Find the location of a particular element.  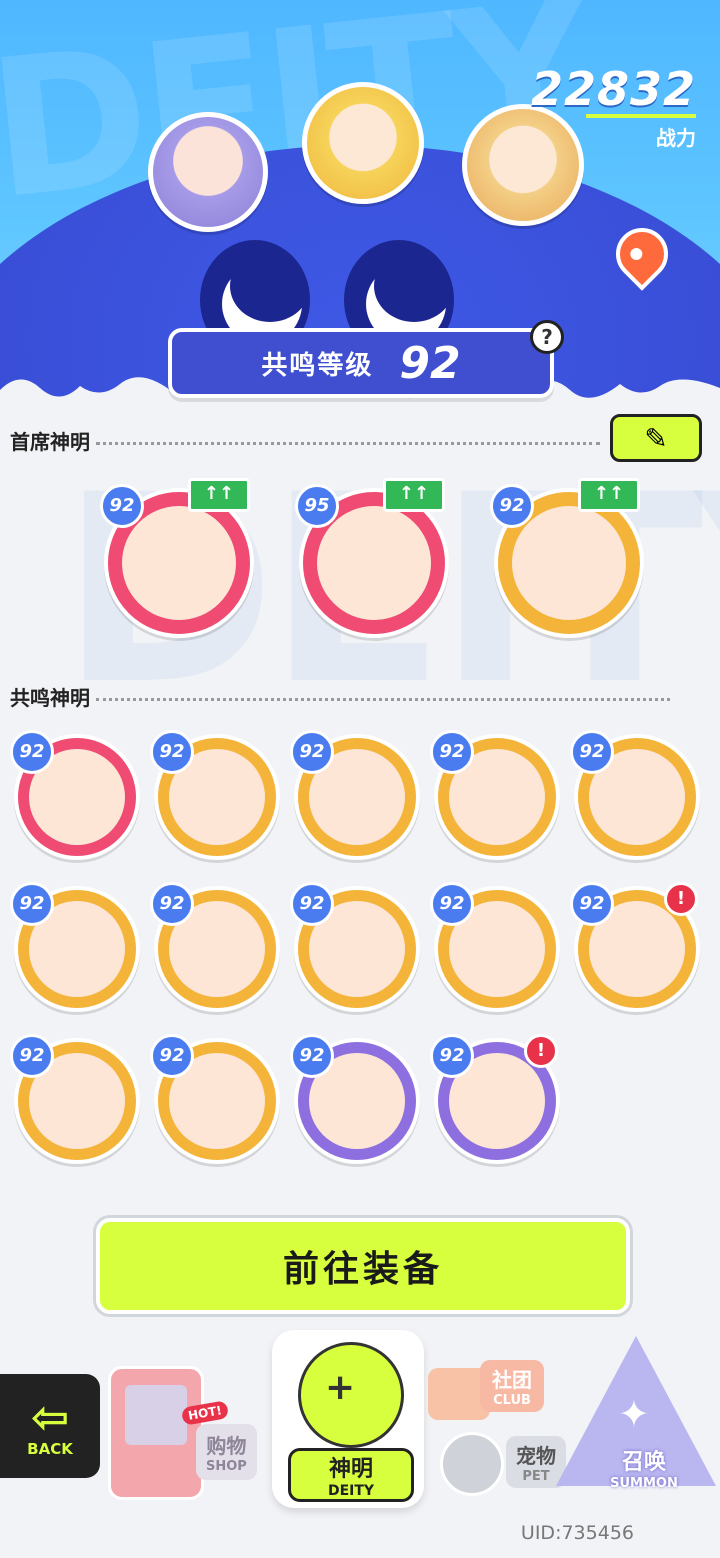

shop-label-en: SHOP is located at coordinates (226, 1466).